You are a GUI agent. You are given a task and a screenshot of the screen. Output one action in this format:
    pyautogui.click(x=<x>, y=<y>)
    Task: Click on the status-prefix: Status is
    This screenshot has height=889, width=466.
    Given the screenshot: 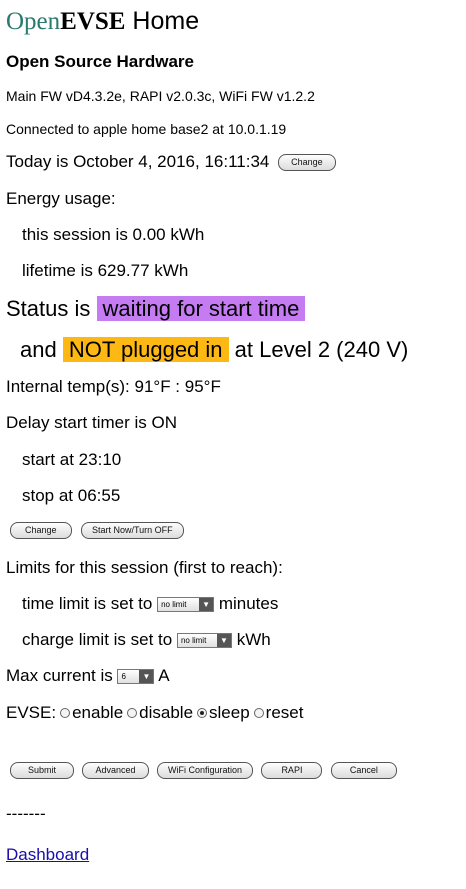 What is the action you would take?
    pyautogui.click(x=48, y=308)
    